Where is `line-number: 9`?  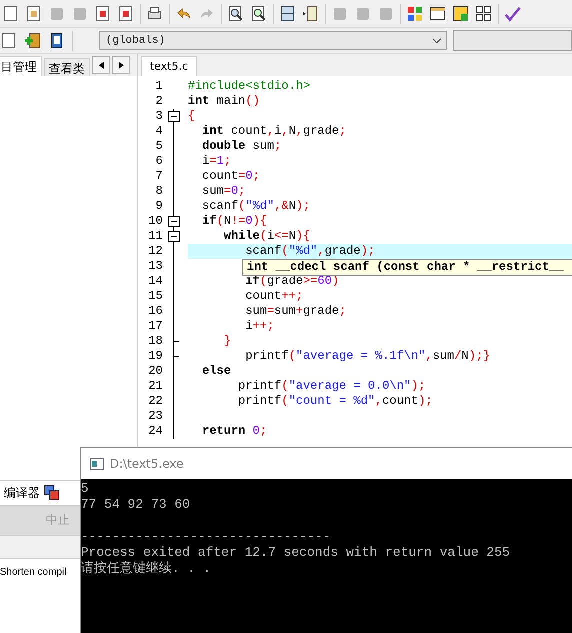
line-number: 9 is located at coordinates (159, 206).